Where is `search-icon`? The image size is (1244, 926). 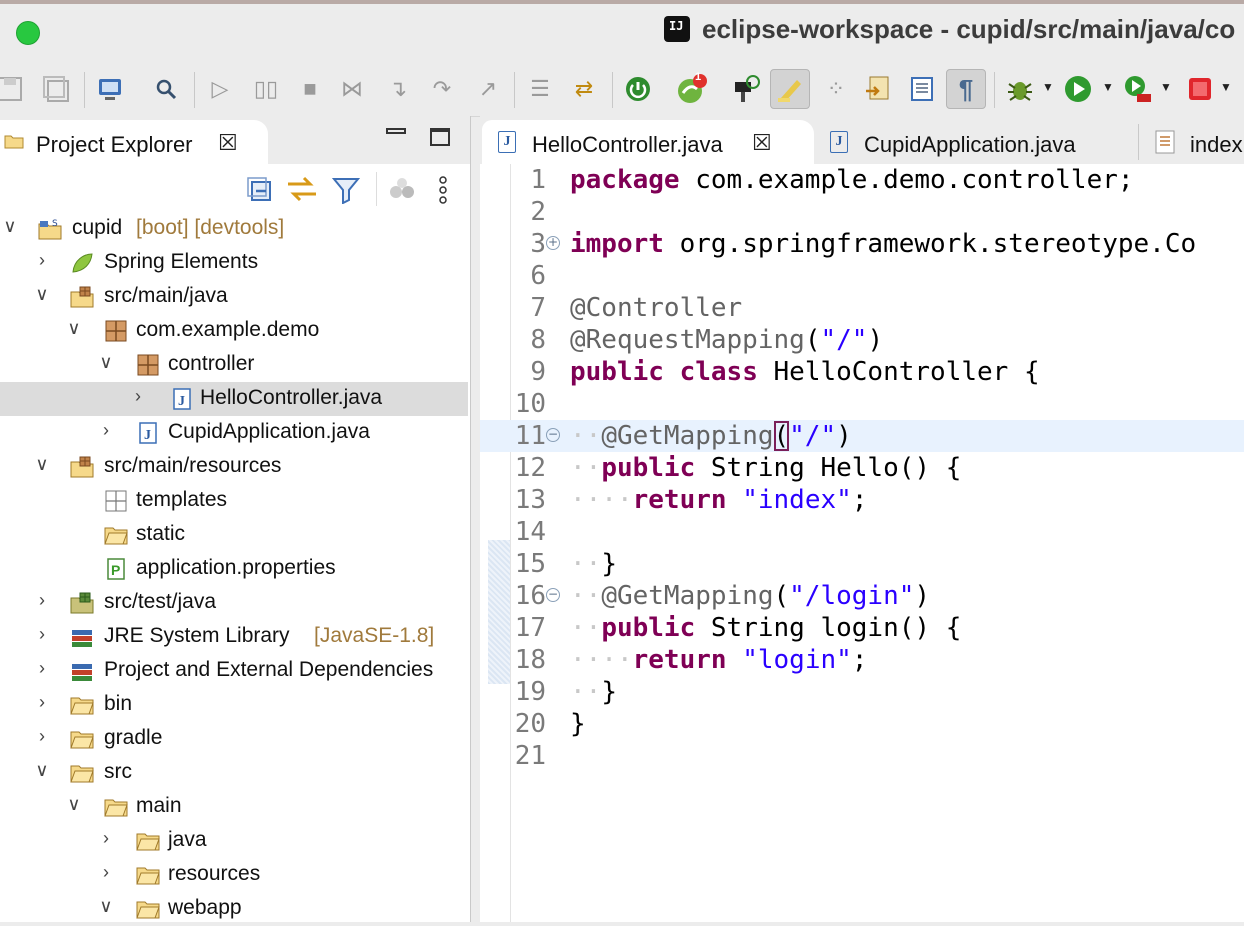
search-icon is located at coordinates (166, 89).